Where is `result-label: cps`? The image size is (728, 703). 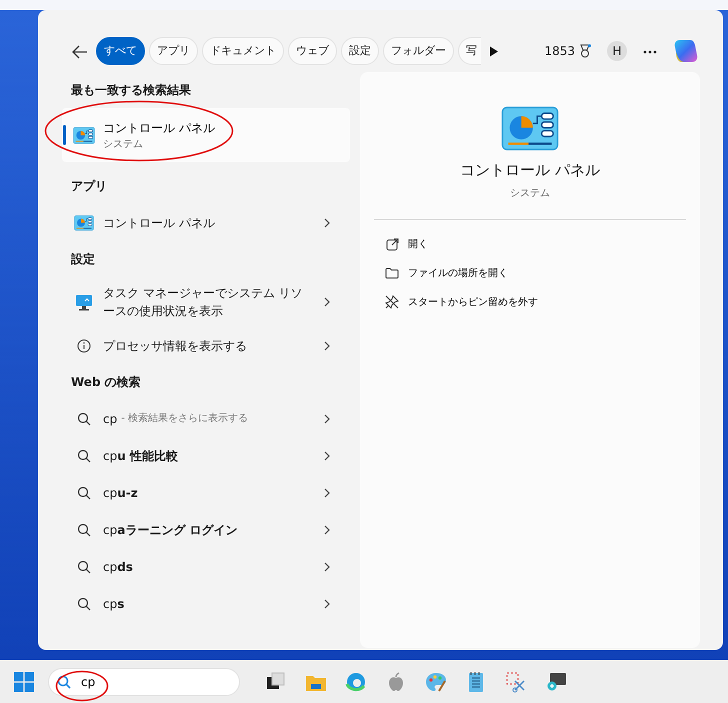 result-label: cps is located at coordinates (113, 604).